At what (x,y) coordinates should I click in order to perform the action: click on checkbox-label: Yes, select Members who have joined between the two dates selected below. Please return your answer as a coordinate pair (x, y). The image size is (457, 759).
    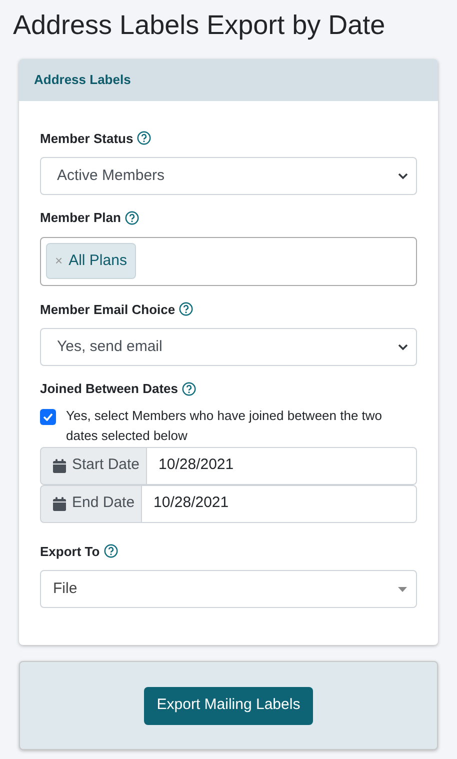
    Looking at the image, I should click on (225, 425).